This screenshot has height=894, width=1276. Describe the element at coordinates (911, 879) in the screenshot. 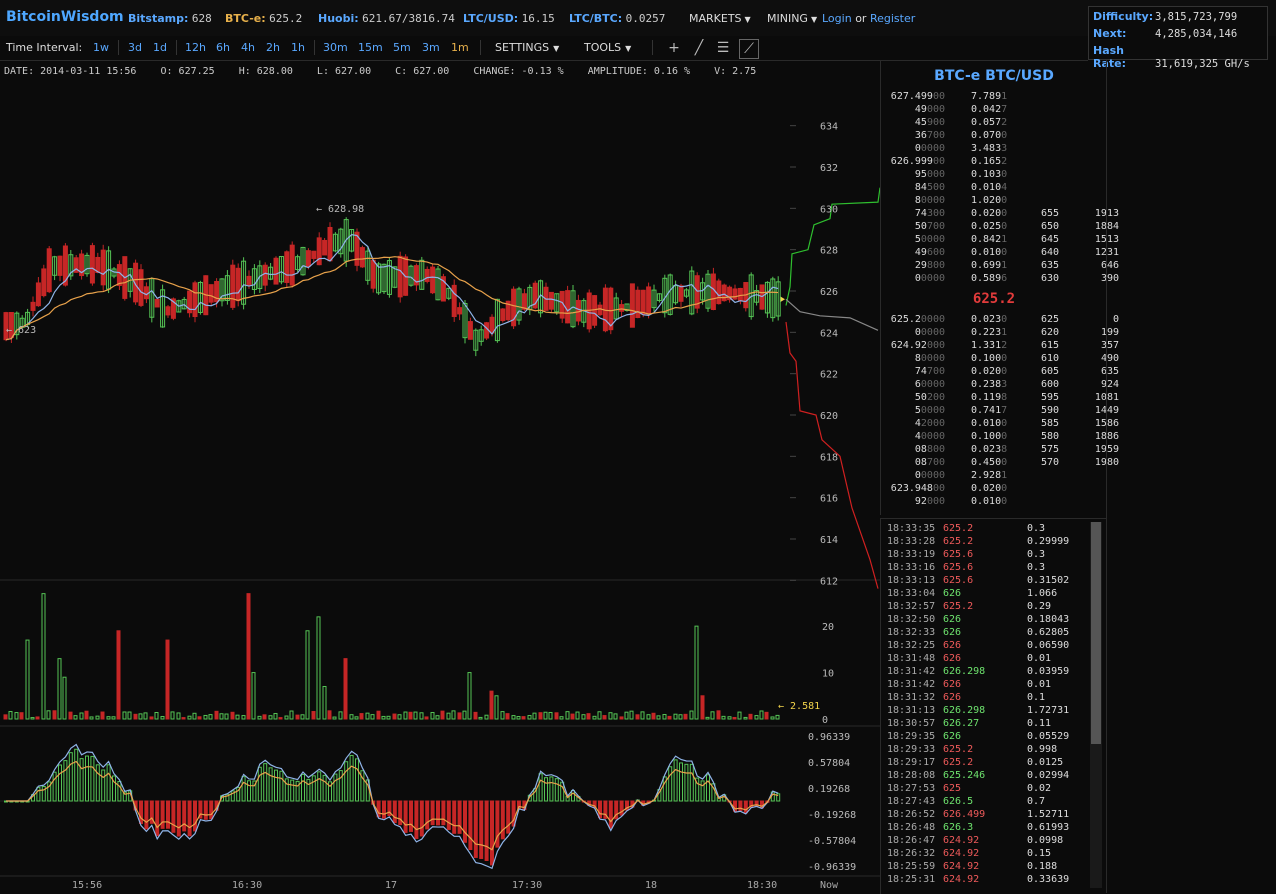

I see `trade-time: 18:25:31` at that location.